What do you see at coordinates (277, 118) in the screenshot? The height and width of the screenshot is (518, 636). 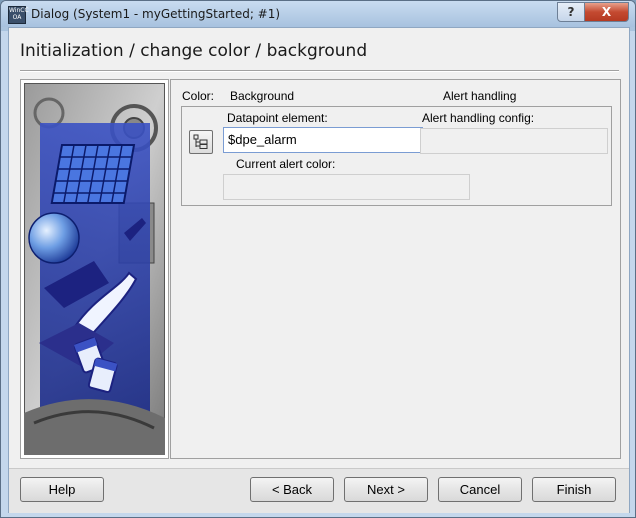 I see `datapoint-element-label: Datapoint element:` at bounding box center [277, 118].